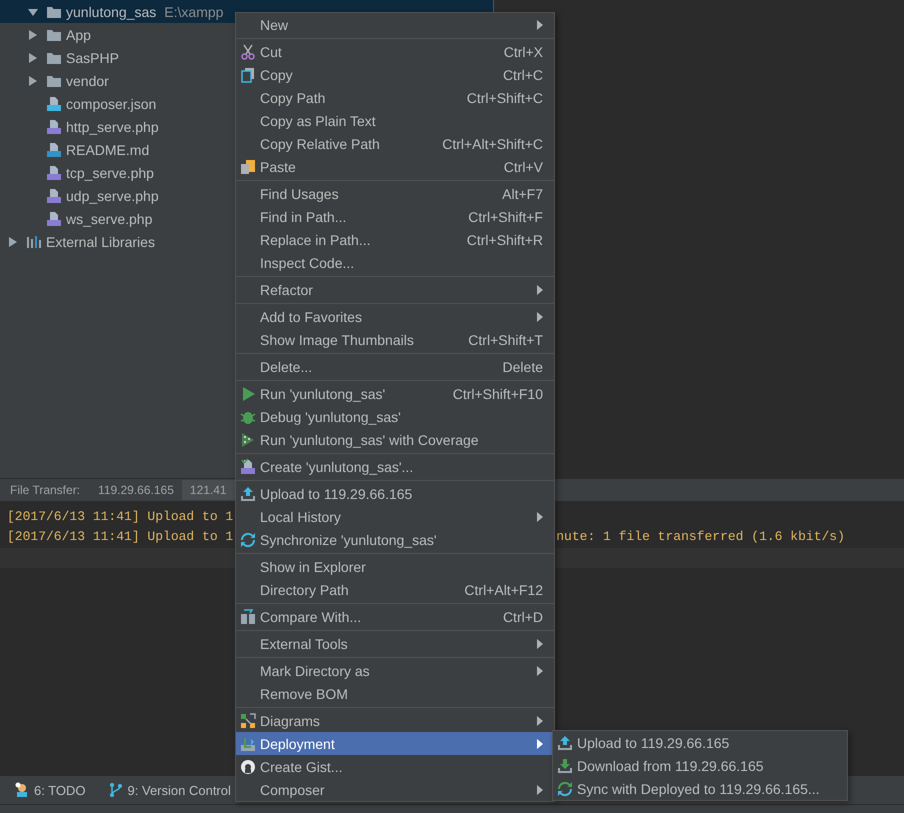 The width and height of the screenshot is (904, 813). I want to click on path-text: E:\xampp, so click(194, 12).